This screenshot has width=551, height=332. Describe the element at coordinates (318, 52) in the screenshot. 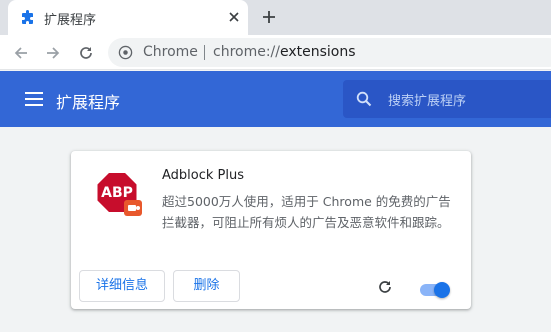

I see `url-path: extensions` at that location.